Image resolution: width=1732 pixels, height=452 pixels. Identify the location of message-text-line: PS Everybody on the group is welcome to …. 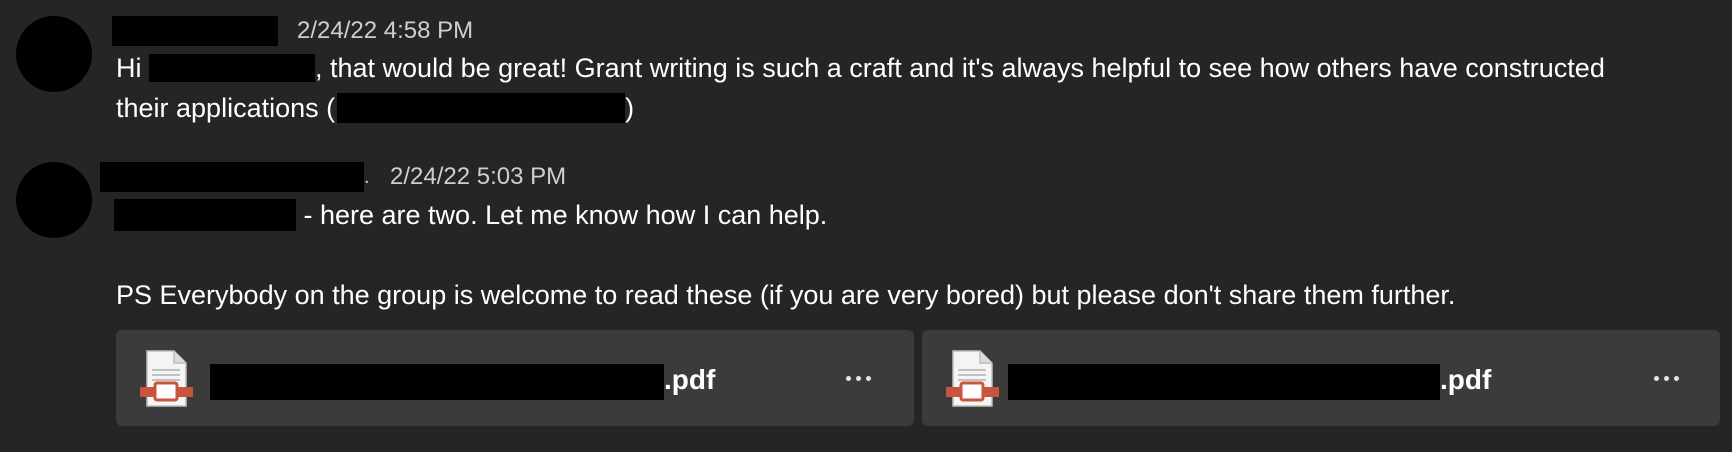
(786, 295).